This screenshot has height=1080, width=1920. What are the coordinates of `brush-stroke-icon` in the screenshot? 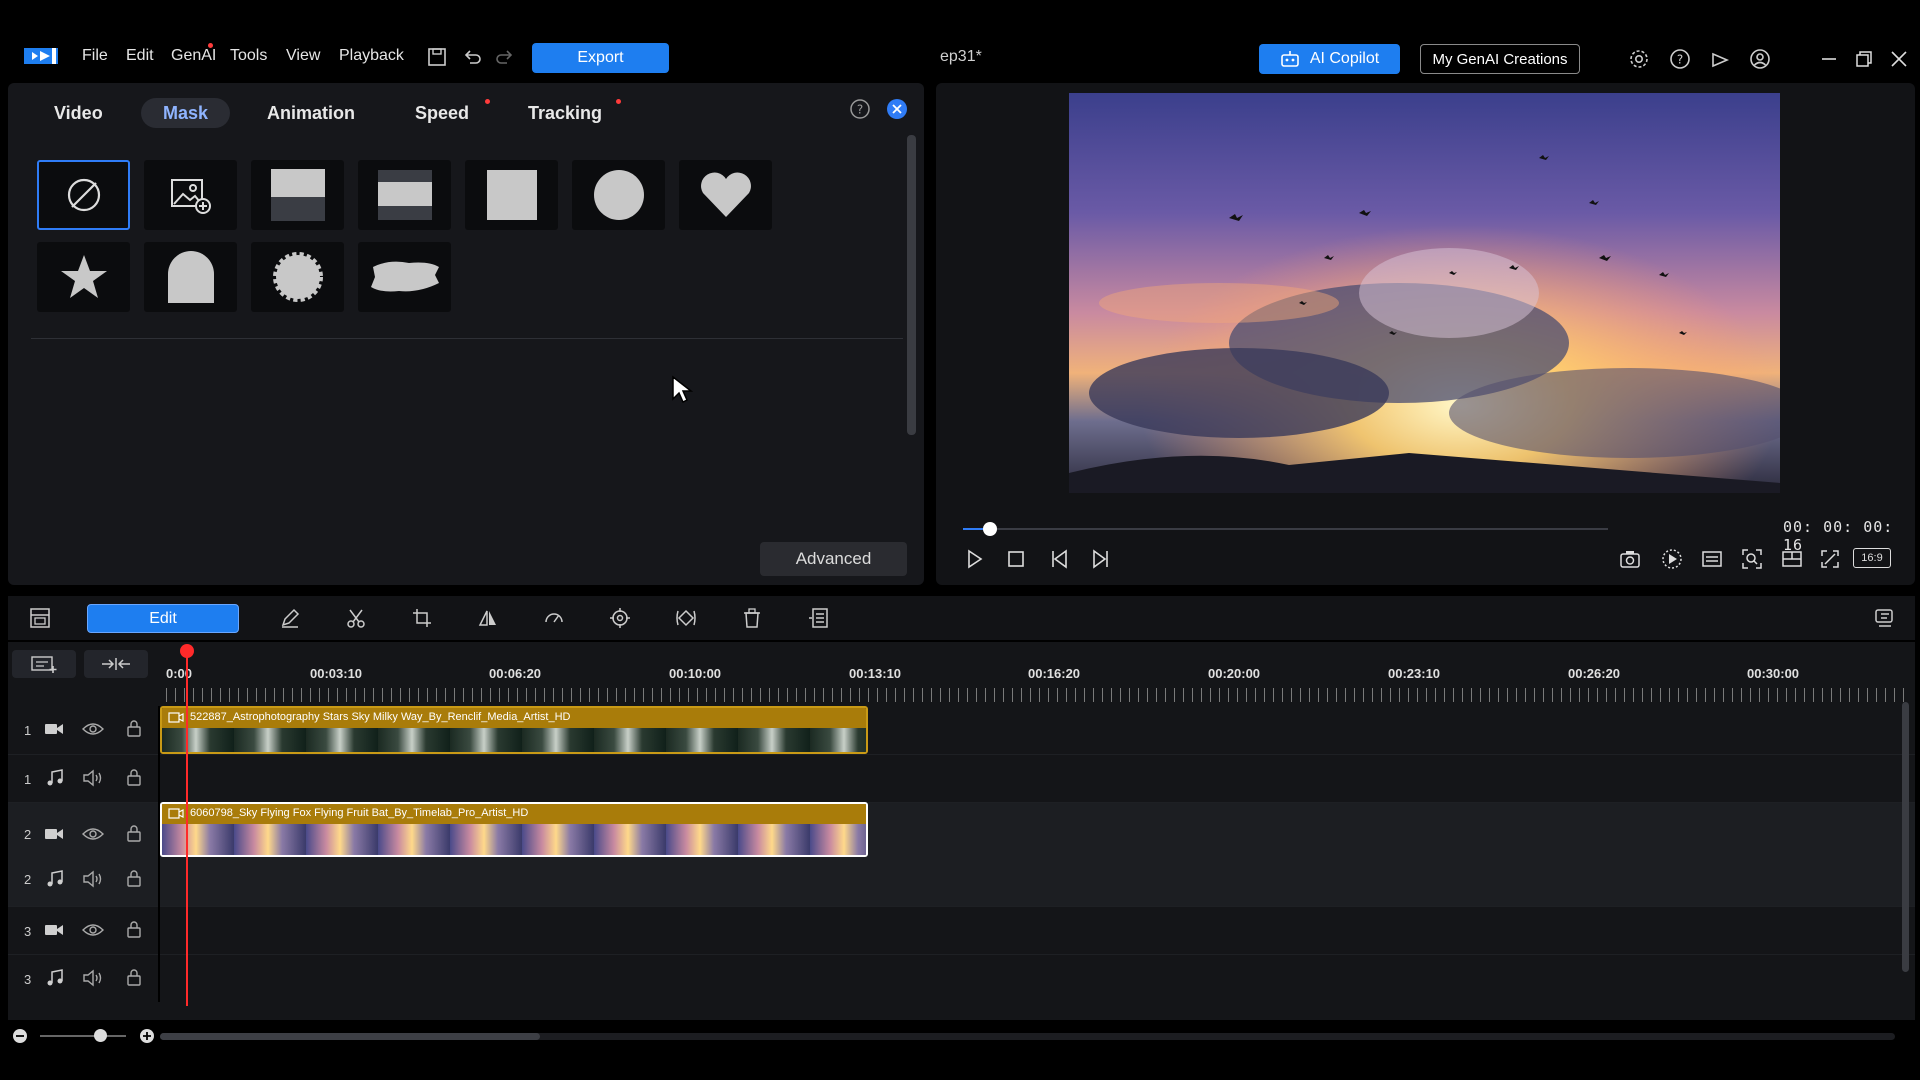 It's located at (404, 276).